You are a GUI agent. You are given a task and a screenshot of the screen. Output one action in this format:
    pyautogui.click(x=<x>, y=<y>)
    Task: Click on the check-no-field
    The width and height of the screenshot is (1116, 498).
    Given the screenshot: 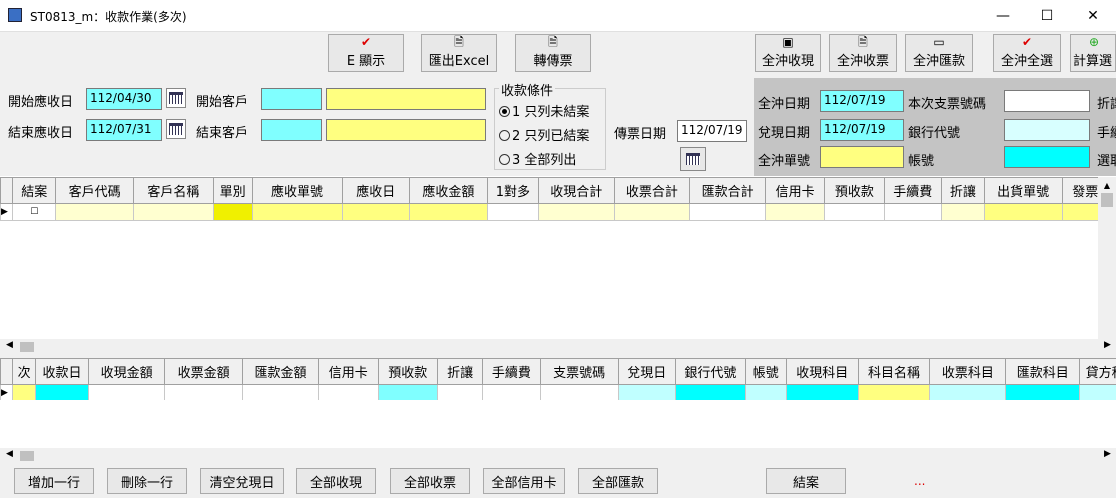 What is the action you would take?
    pyautogui.click(x=1047, y=101)
    